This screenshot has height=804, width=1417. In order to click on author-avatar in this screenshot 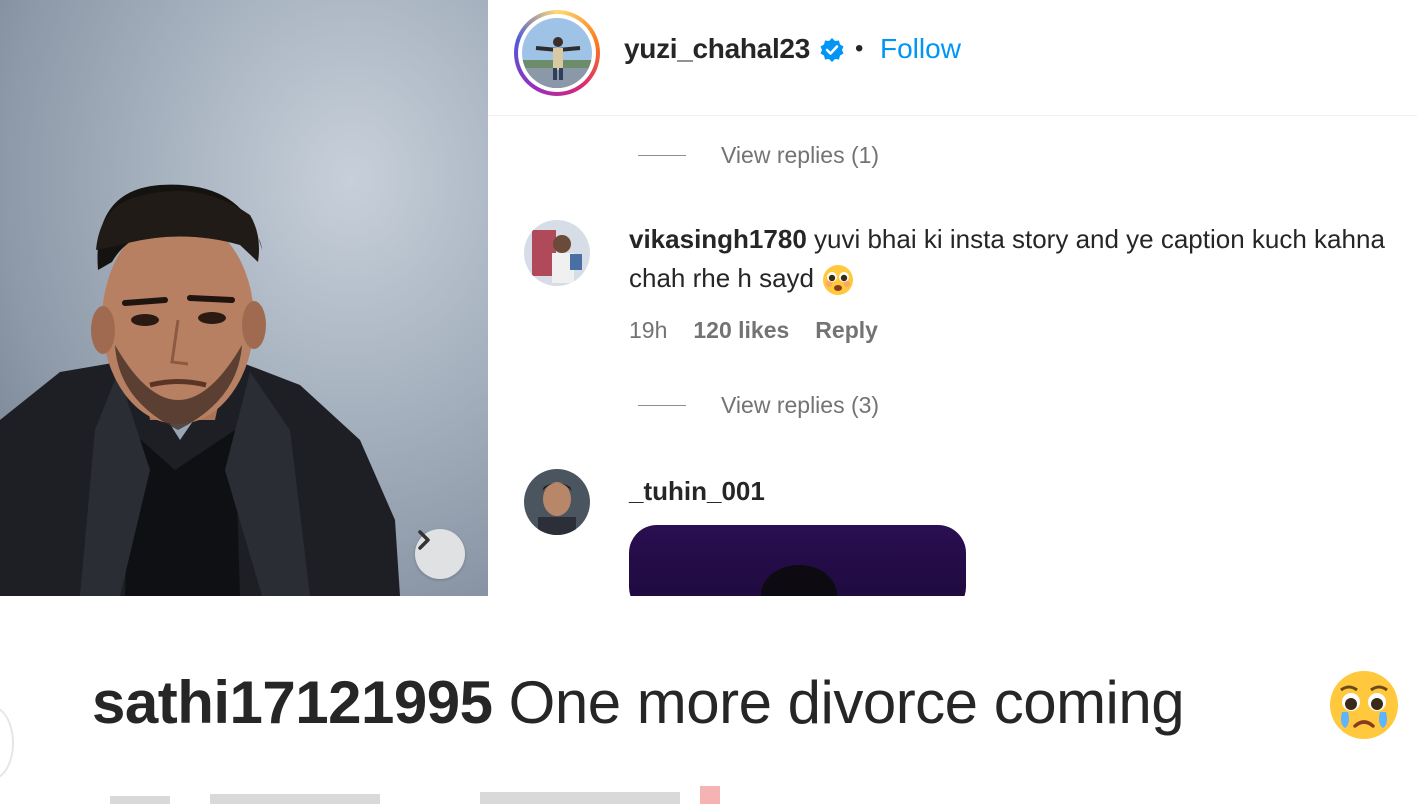, I will do `click(557, 53)`.